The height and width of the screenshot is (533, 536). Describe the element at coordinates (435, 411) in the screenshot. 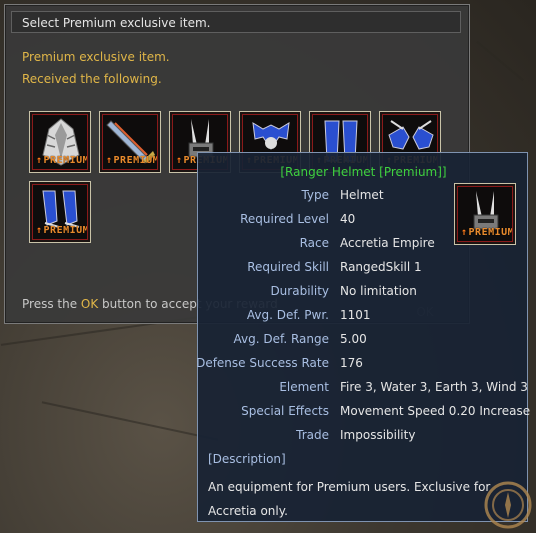

I see `tooltip-value: Movement Speed 0.20 Increase` at that location.